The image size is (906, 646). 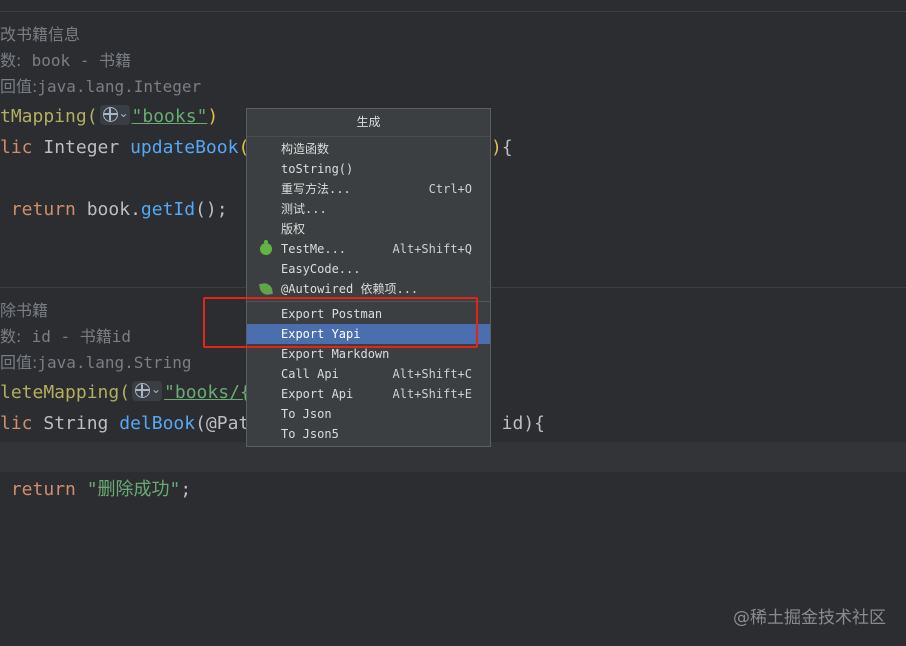 I want to click on menu-item-constructor: 构造函数, so click(x=368, y=149).